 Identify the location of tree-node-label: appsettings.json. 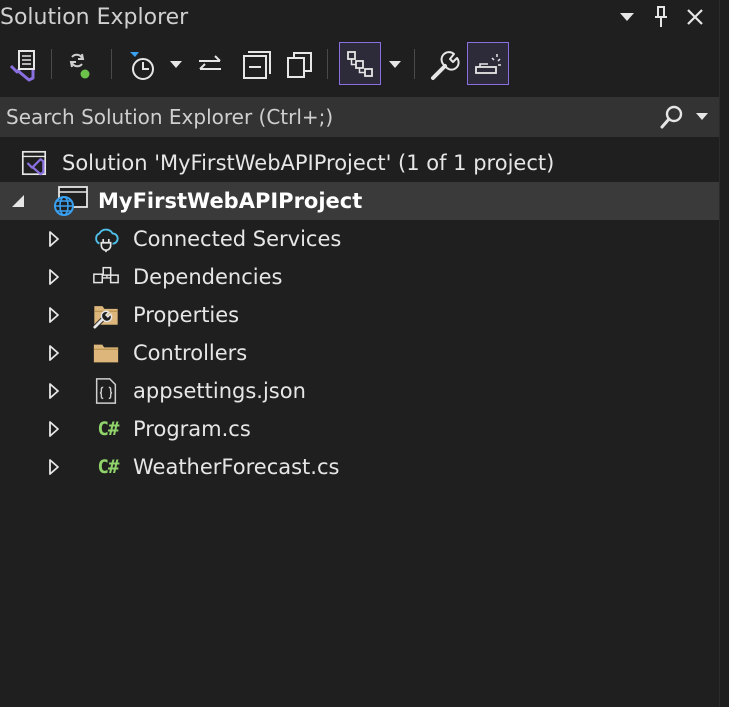
(219, 391).